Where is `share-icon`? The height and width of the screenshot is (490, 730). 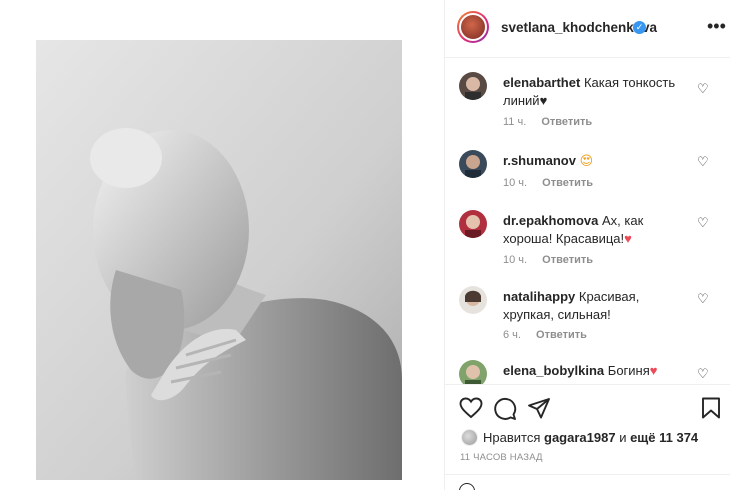 share-icon is located at coordinates (539, 408).